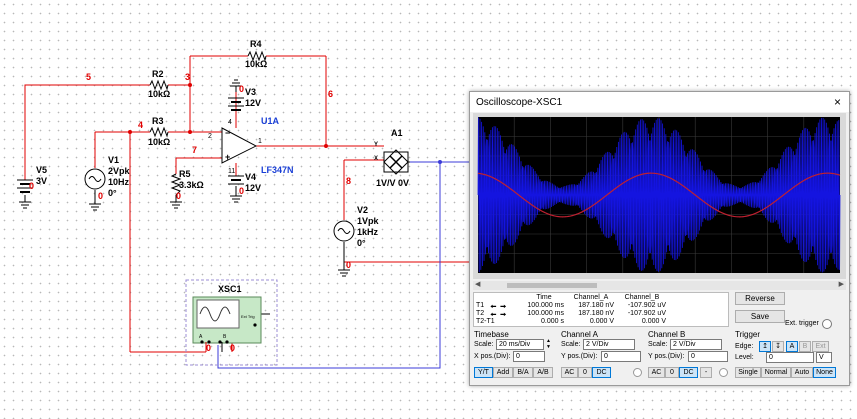 This screenshot has height=419, width=857. I want to click on battery-v3: V3 12V, so click(244, 99).